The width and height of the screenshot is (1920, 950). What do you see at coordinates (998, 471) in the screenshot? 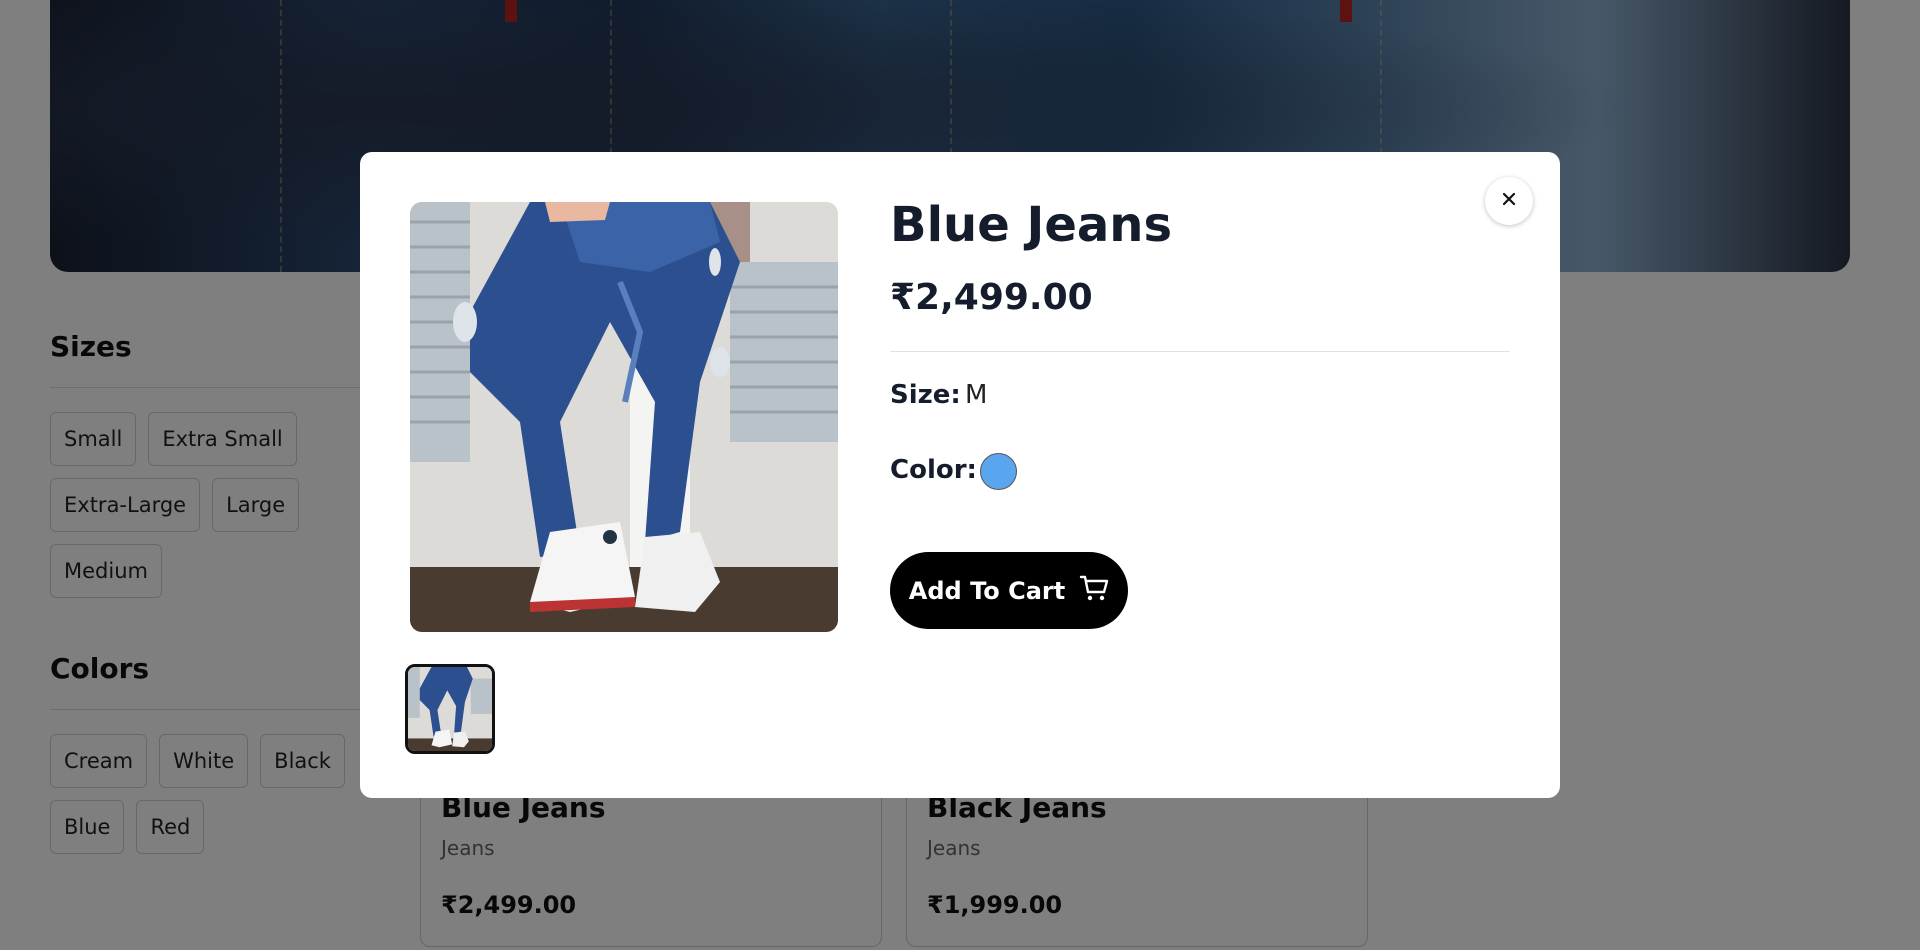
I see `color-swatch-blue` at bounding box center [998, 471].